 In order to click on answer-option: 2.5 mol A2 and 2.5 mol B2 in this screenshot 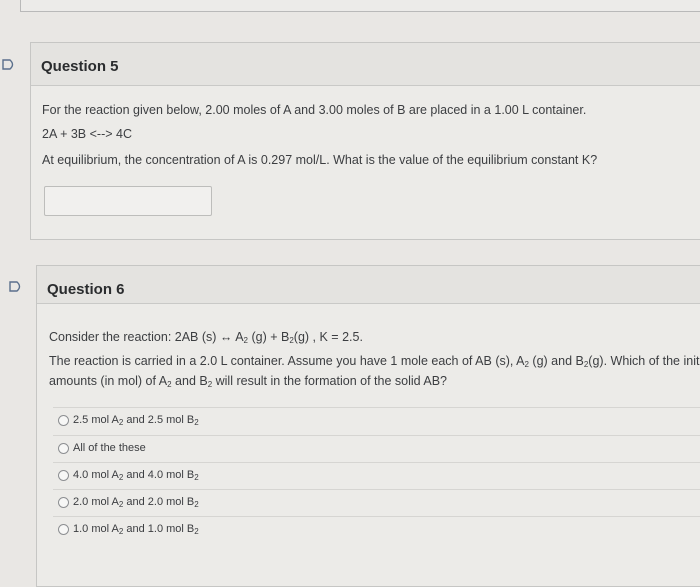, I will do `click(376, 421)`.